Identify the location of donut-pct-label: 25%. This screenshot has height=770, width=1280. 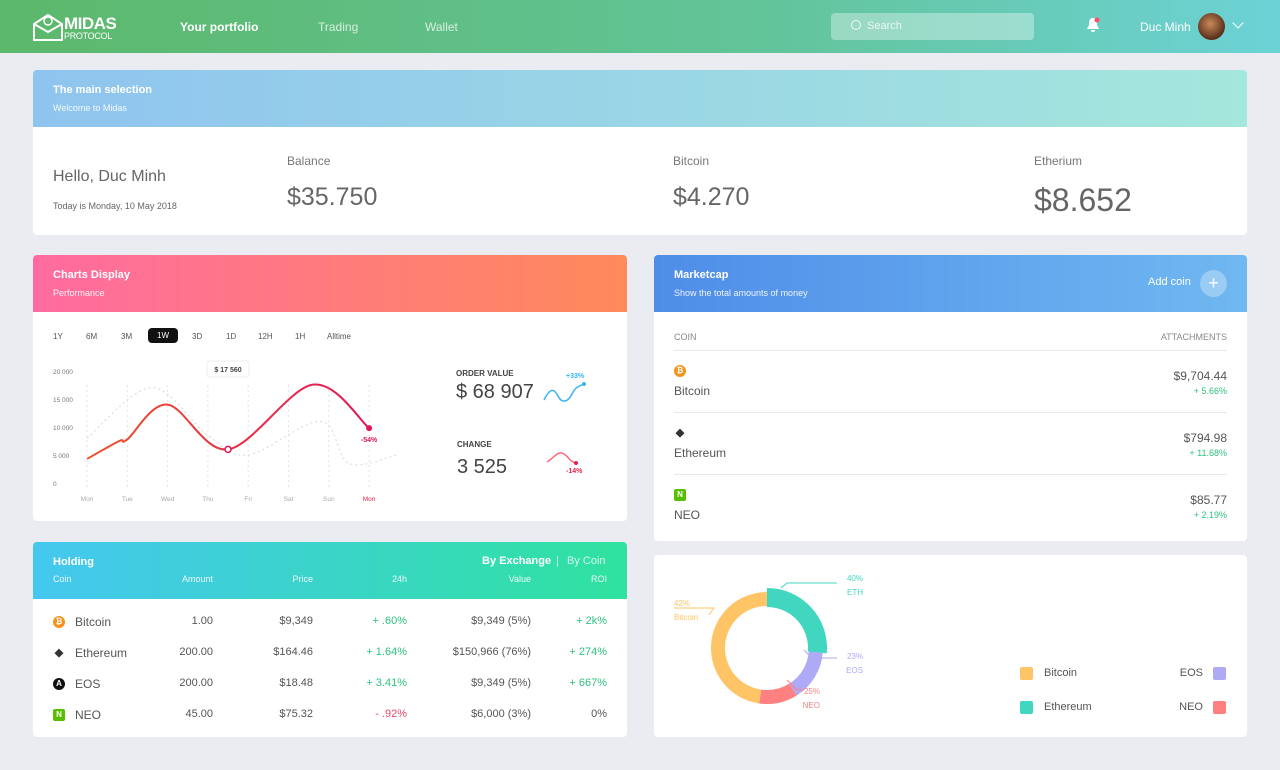
(812, 691).